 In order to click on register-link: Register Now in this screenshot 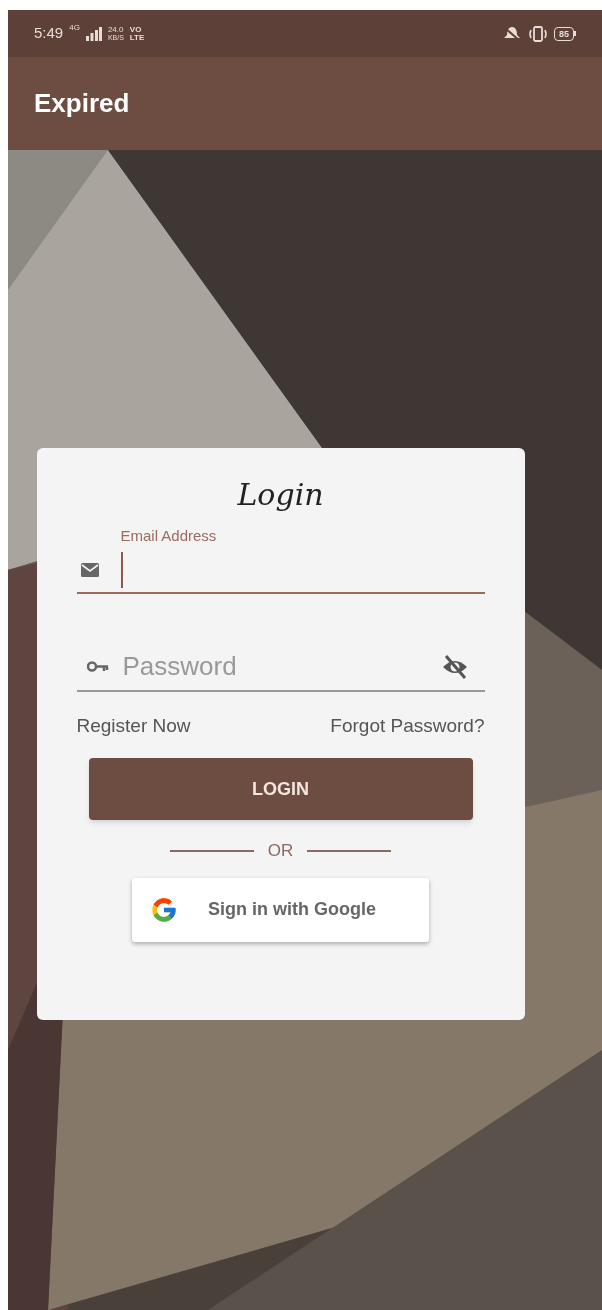, I will do `click(133, 725)`.